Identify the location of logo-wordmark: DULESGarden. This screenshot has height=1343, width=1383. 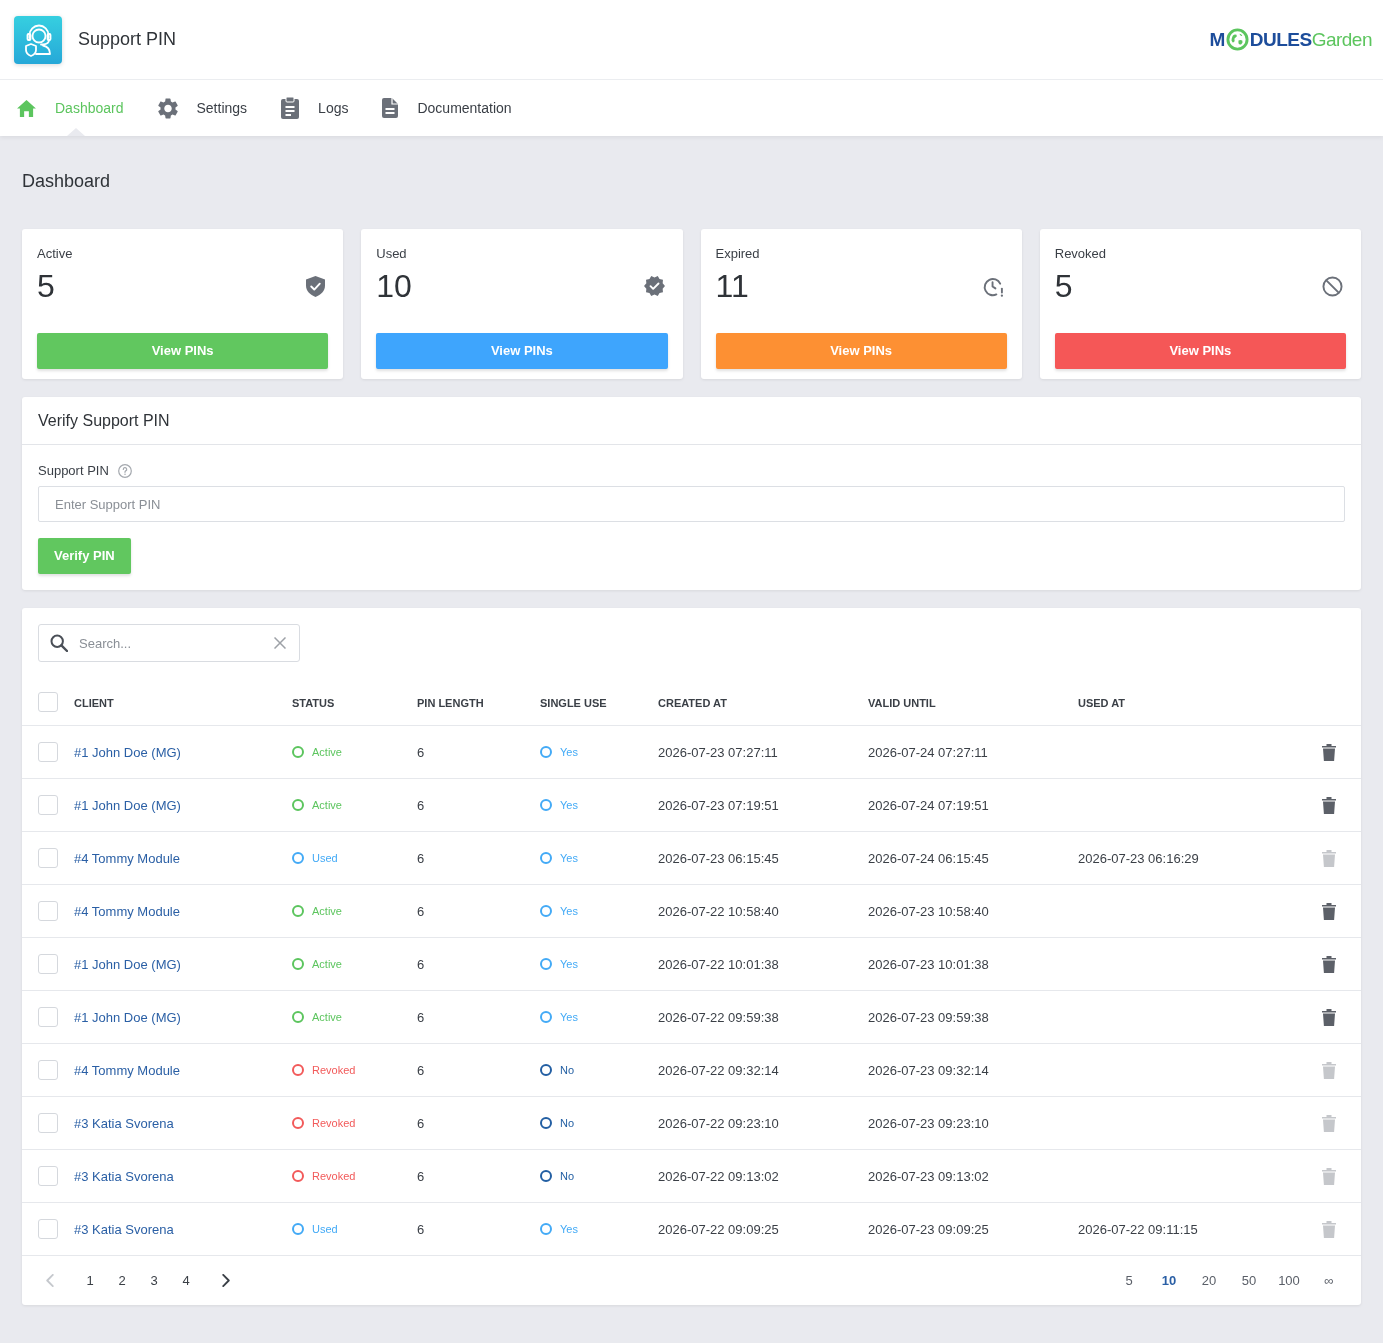
(1310, 39).